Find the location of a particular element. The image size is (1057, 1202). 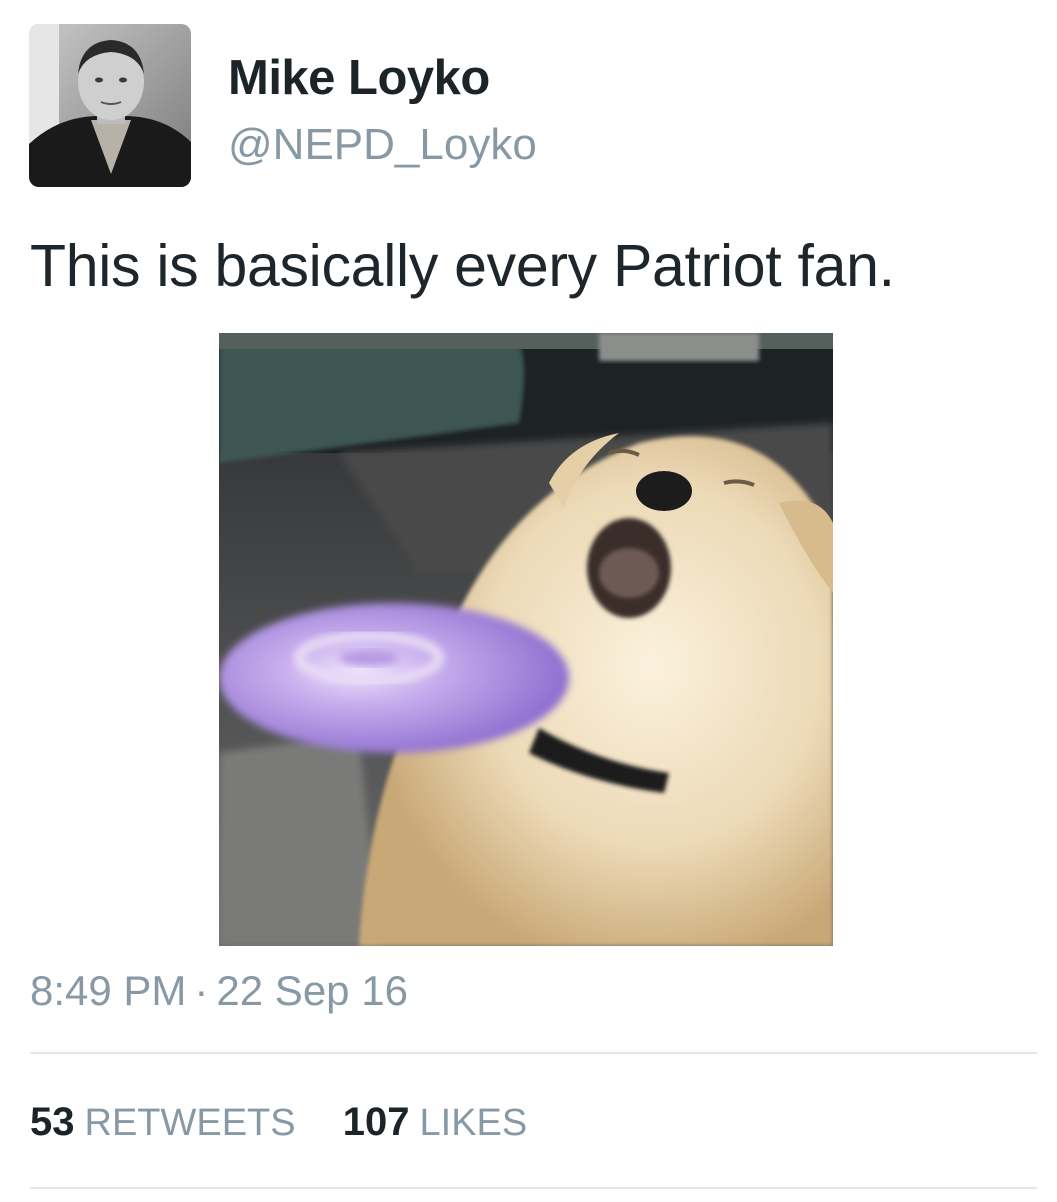

retweets-label: RETWEETS is located at coordinates (190, 1123).